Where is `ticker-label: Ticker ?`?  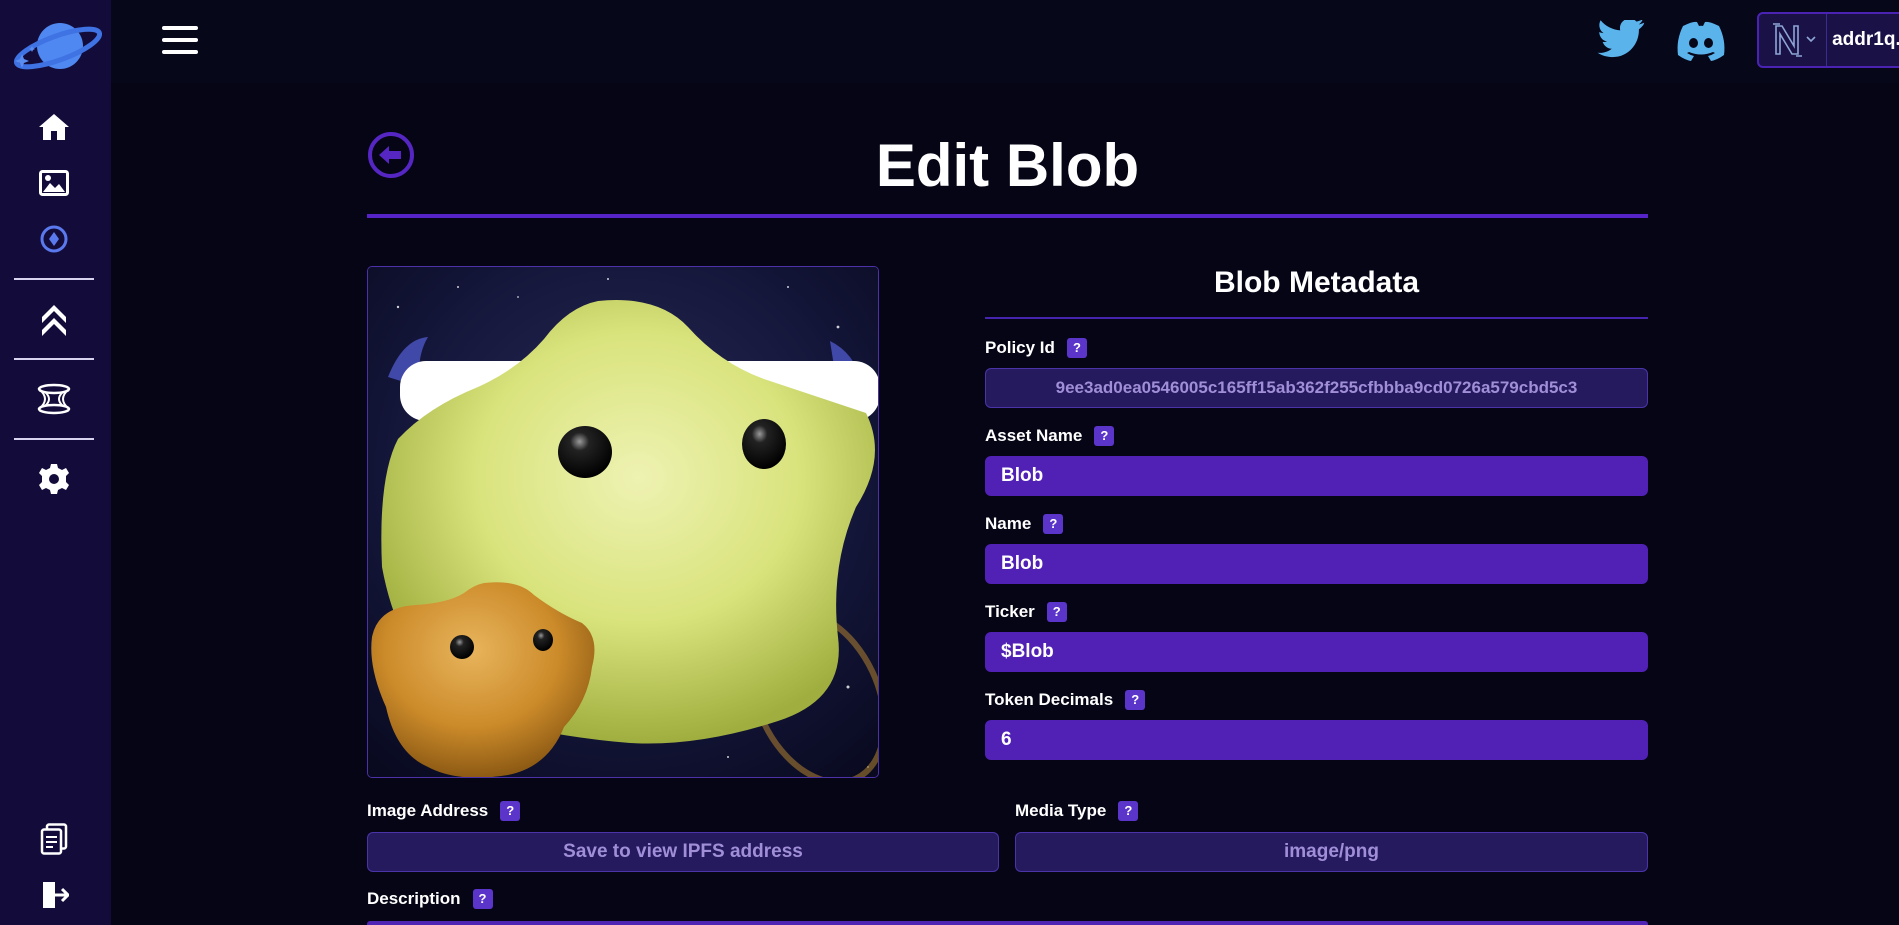
ticker-label: Ticker ? is located at coordinates (1026, 612).